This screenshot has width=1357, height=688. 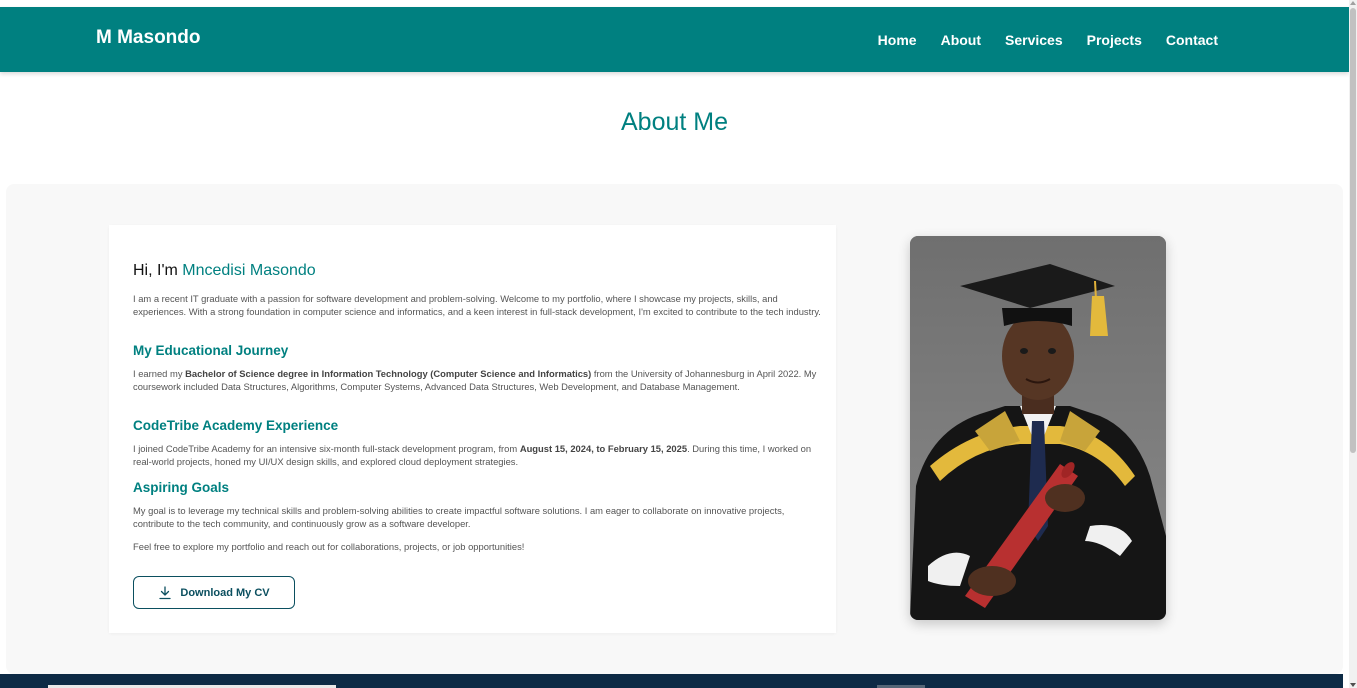 What do you see at coordinates (1192, 40) in the screenshot?
I see `nav-contact: Contact` at bounding box center [1192, 40].